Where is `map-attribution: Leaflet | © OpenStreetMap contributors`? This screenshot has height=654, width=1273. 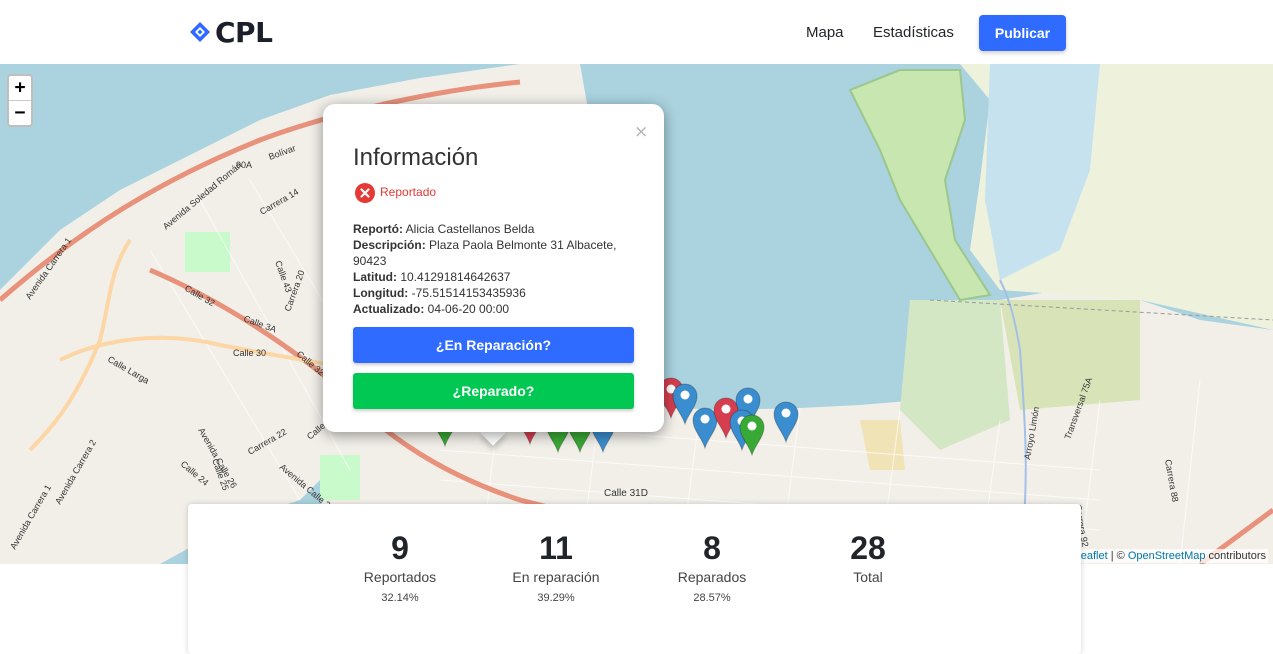 map-attribution: Leaflet | © OpenStreetMap contributors is located at coordinates (1170, 556).